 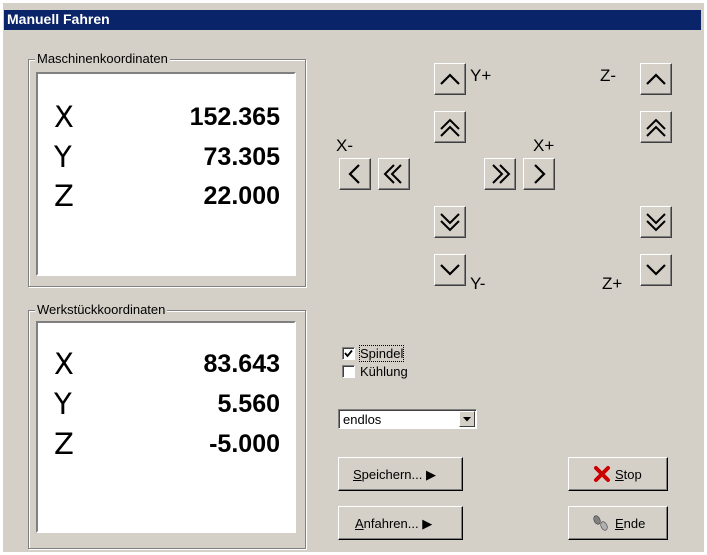 I want to click on workpiece-y-value: 5.560, so click(x=248, y=404).